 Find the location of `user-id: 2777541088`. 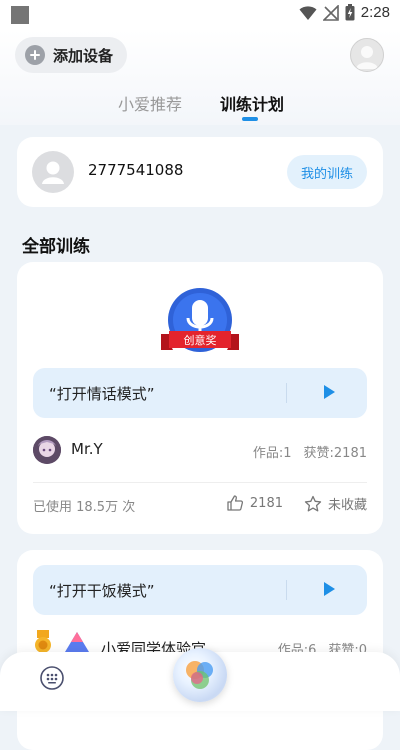

user-id: 2777541088 is located at coordinates (136, 170).